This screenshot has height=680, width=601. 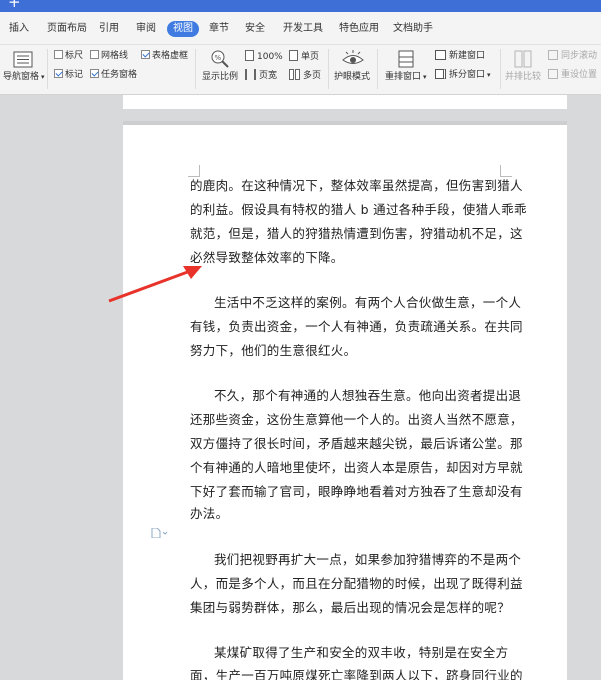 What do you see at coordinates (460, 56) in the screenshot?
I see `new-window-button: 新建窗口` at bounding box center [460, 56].